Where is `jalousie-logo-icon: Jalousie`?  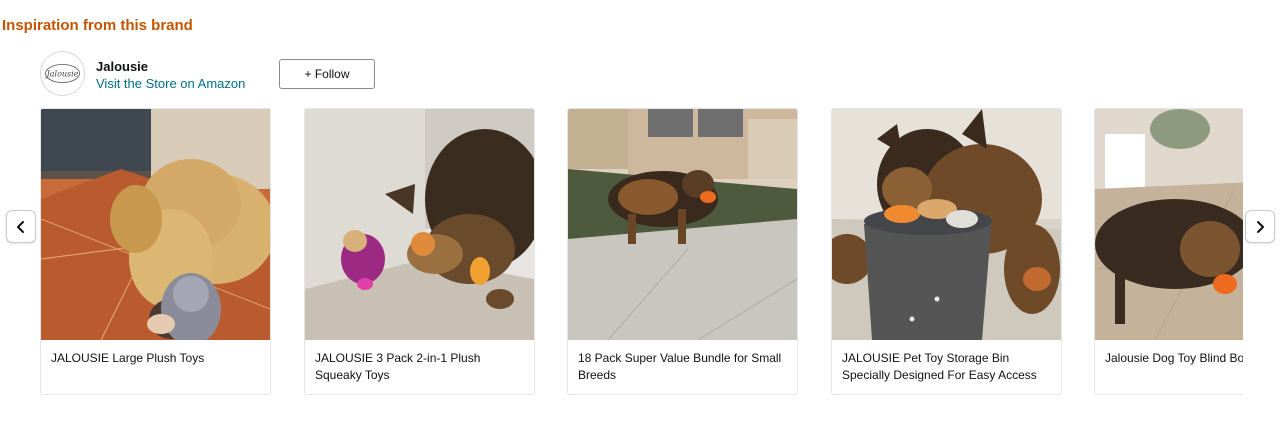 jalousie-logo-icon: Jalousie is located at coordinates (62, 73).